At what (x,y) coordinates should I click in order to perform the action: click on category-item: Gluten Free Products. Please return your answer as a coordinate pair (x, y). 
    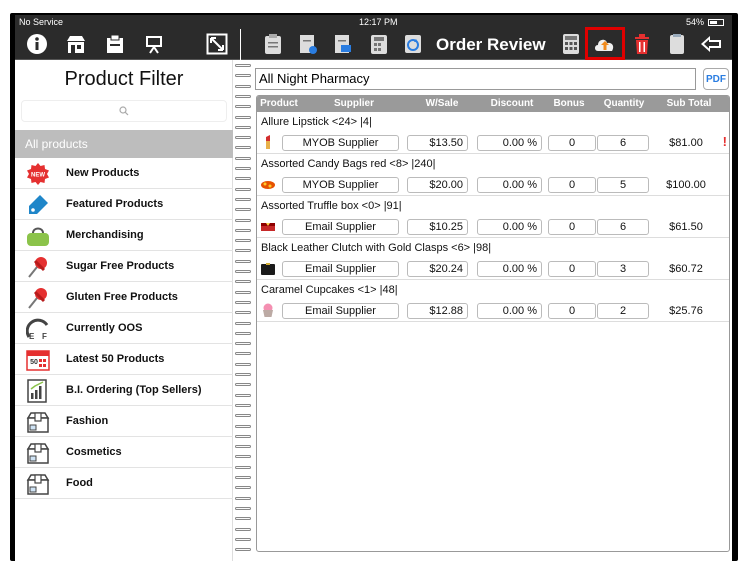
    Looking at the image, I should click on (124, 297).